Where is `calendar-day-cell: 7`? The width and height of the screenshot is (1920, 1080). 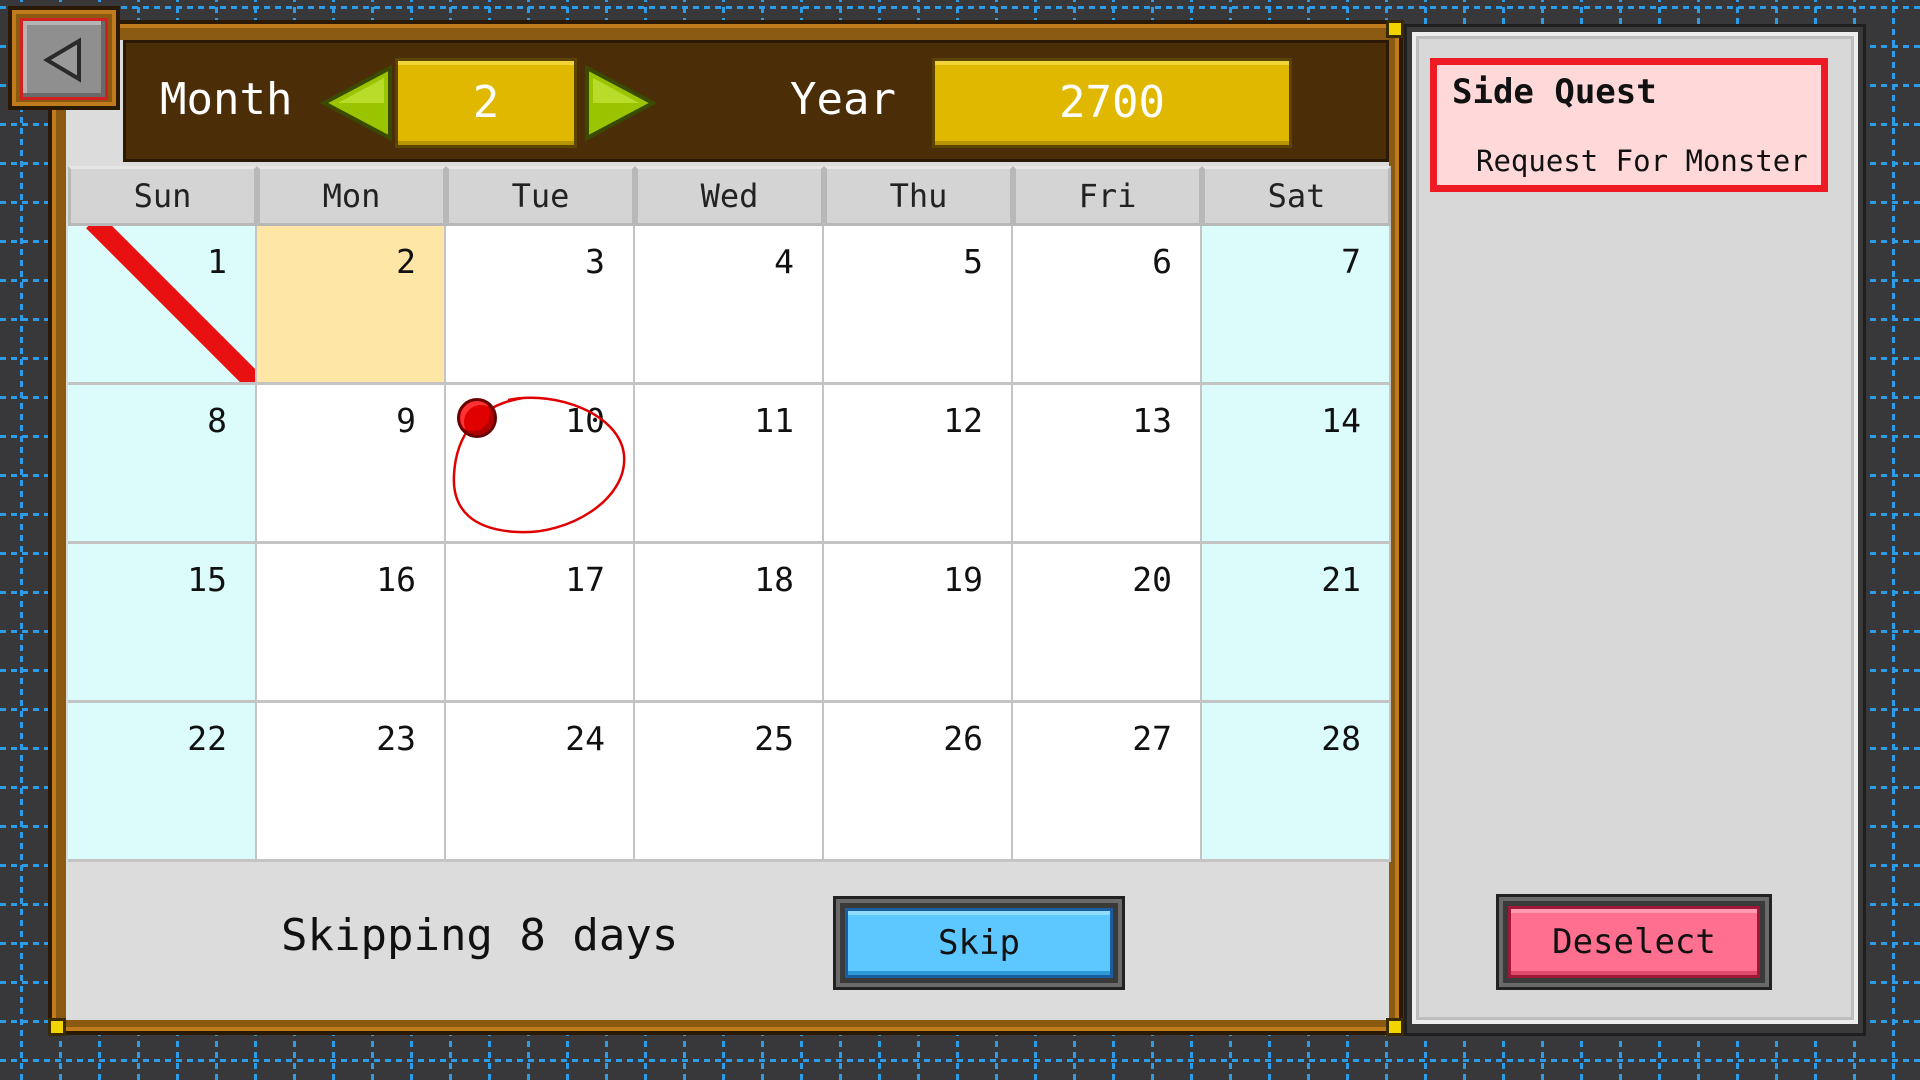
calendar-day-cell: 7 is located at coordinates (1296, 305).